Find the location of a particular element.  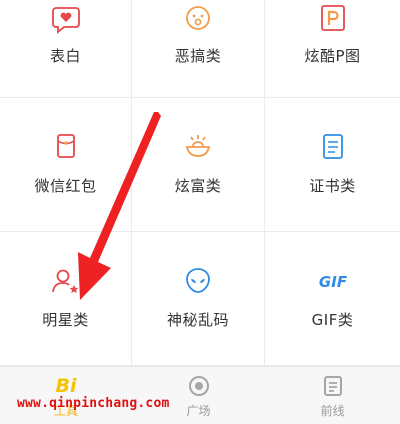

bottom-tab-bar: Bi 工具 广场 前线 is located at coordinates (200, 395).